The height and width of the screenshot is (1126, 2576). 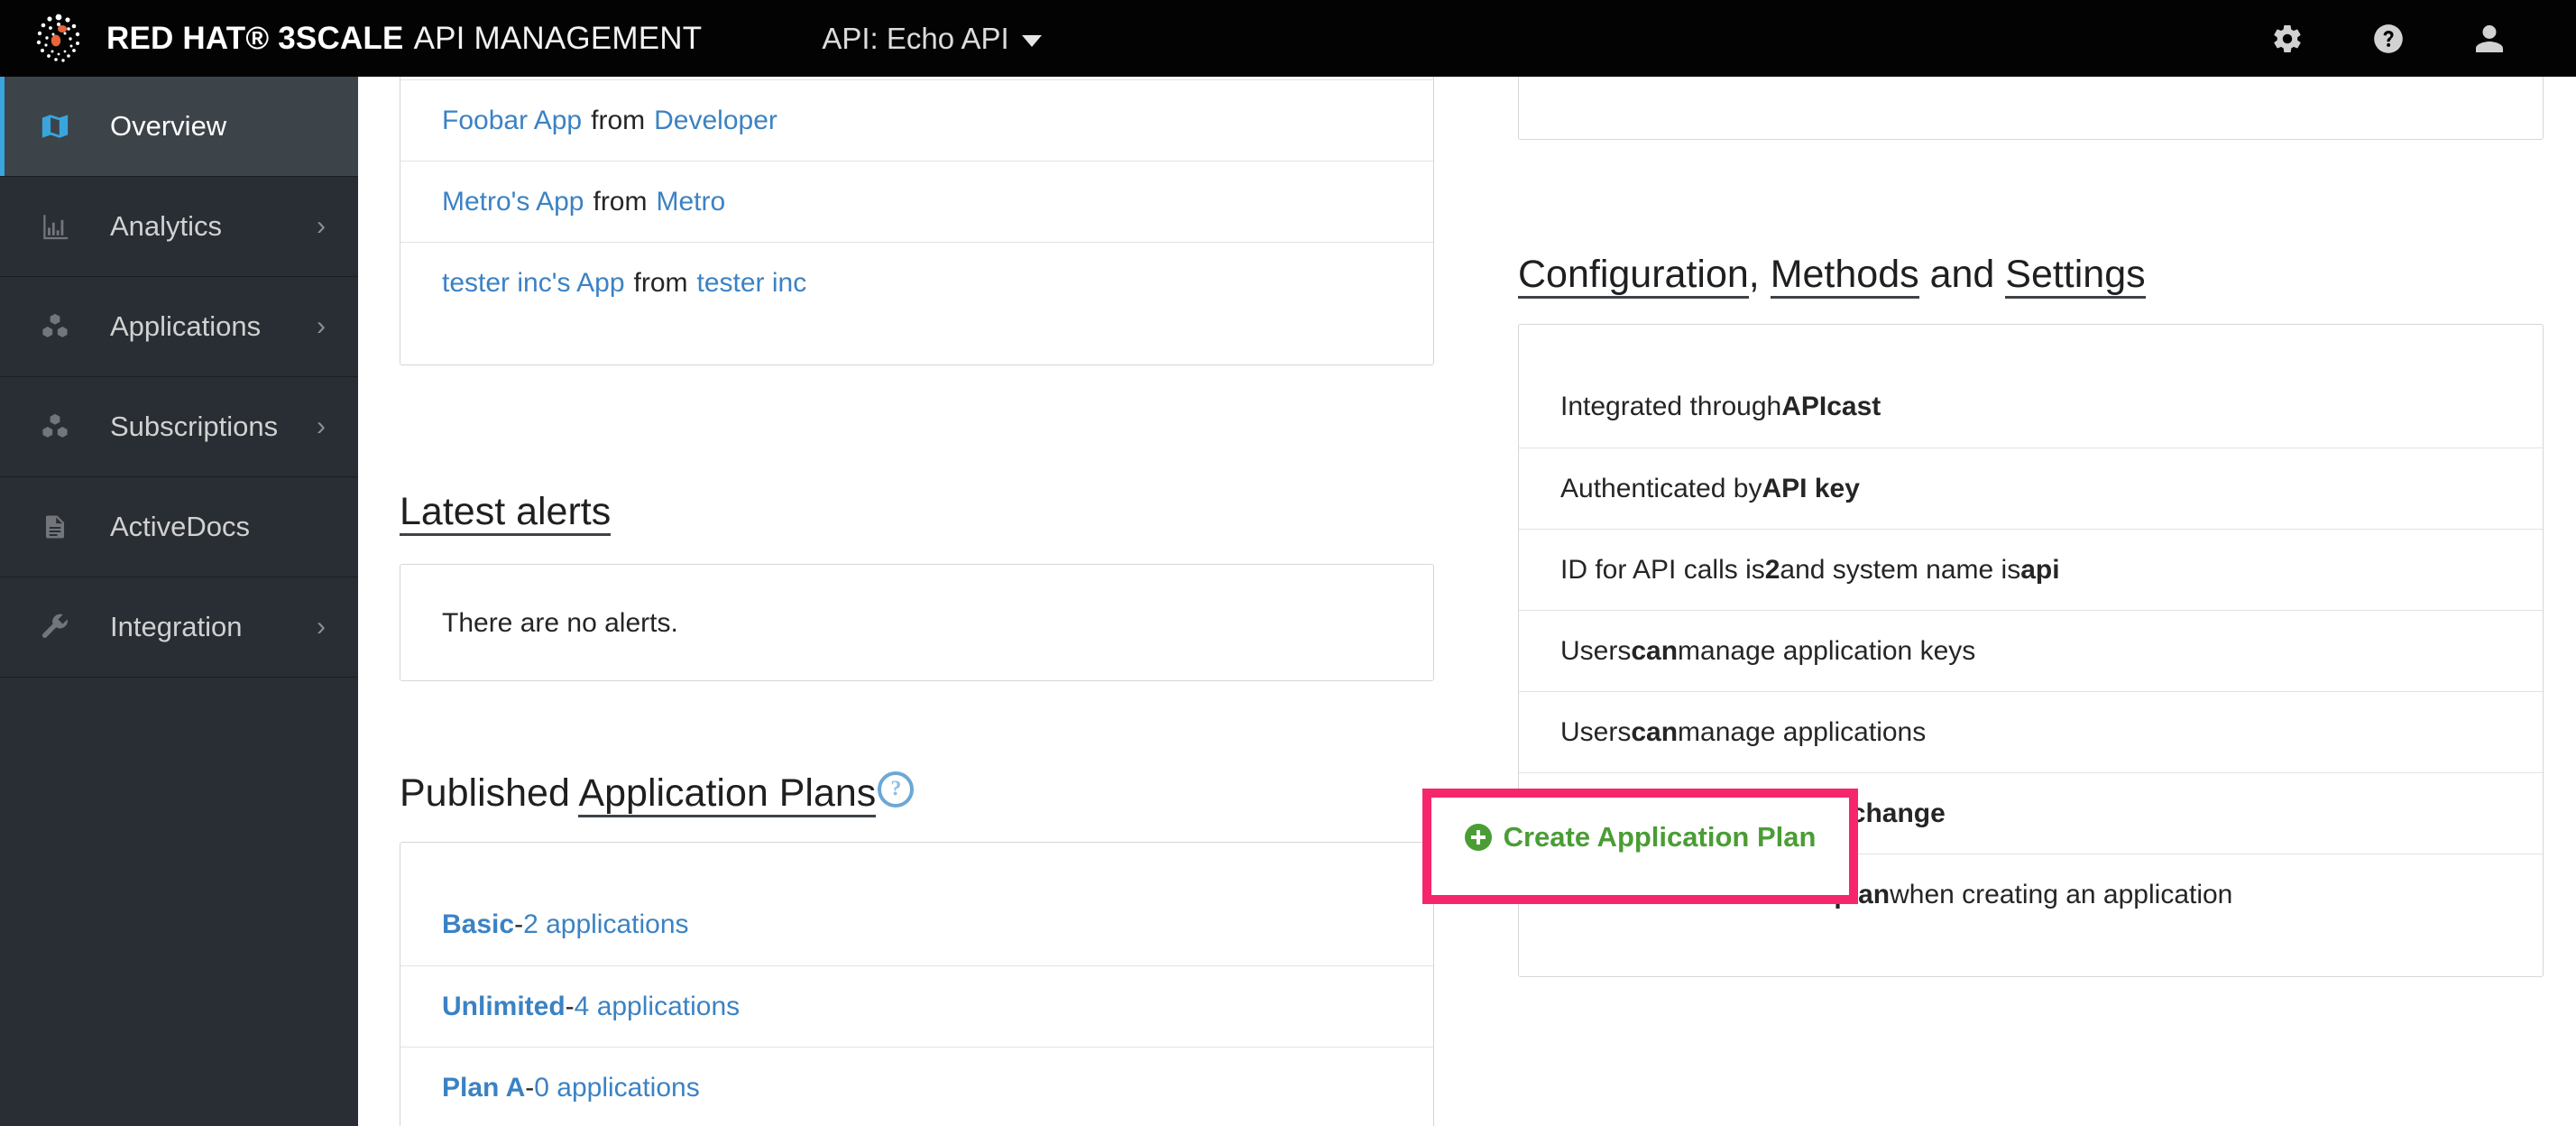 What do you see at coordinates (1901, 569) in the screenshot?
I see `config-row-post: and system name is` at bounding box center [1901, 569].